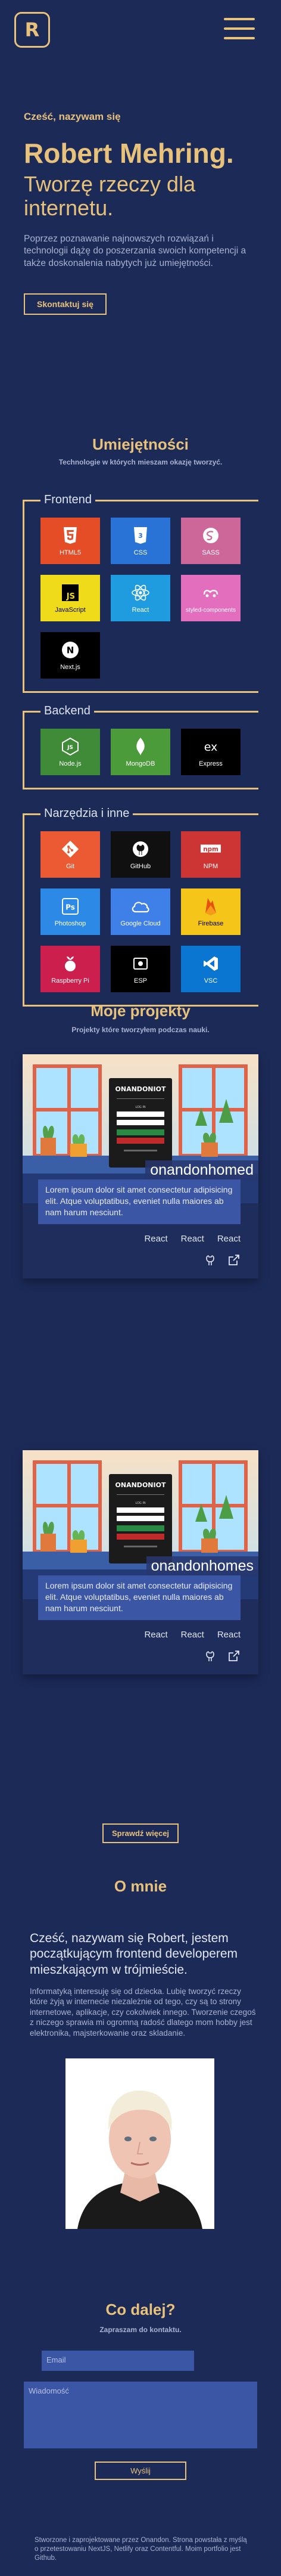 Image resolution: width=281 pixels, height=2576 pixels. Describe the element at coordinates (140, 2415) in the screenshot. I see `message-field: Wiadomość` at that location.